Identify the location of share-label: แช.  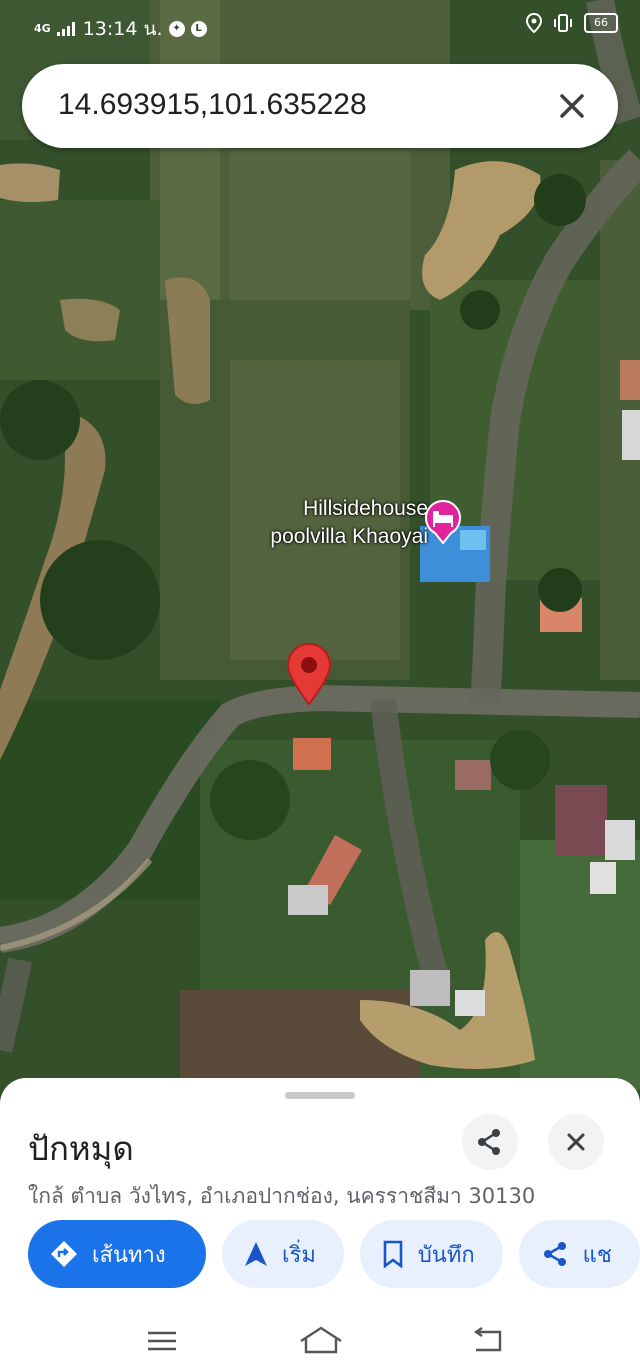
(597, 1255).